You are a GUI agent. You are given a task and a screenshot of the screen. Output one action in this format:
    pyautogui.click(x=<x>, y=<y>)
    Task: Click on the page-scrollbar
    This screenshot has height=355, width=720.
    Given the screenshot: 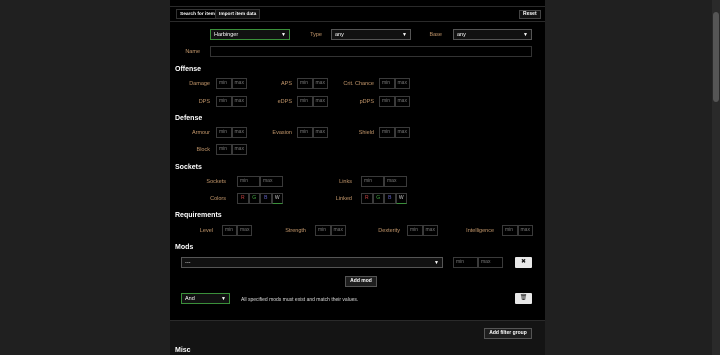 What is the action you would take?
    pyautogui.click(x=716, y=177)
    